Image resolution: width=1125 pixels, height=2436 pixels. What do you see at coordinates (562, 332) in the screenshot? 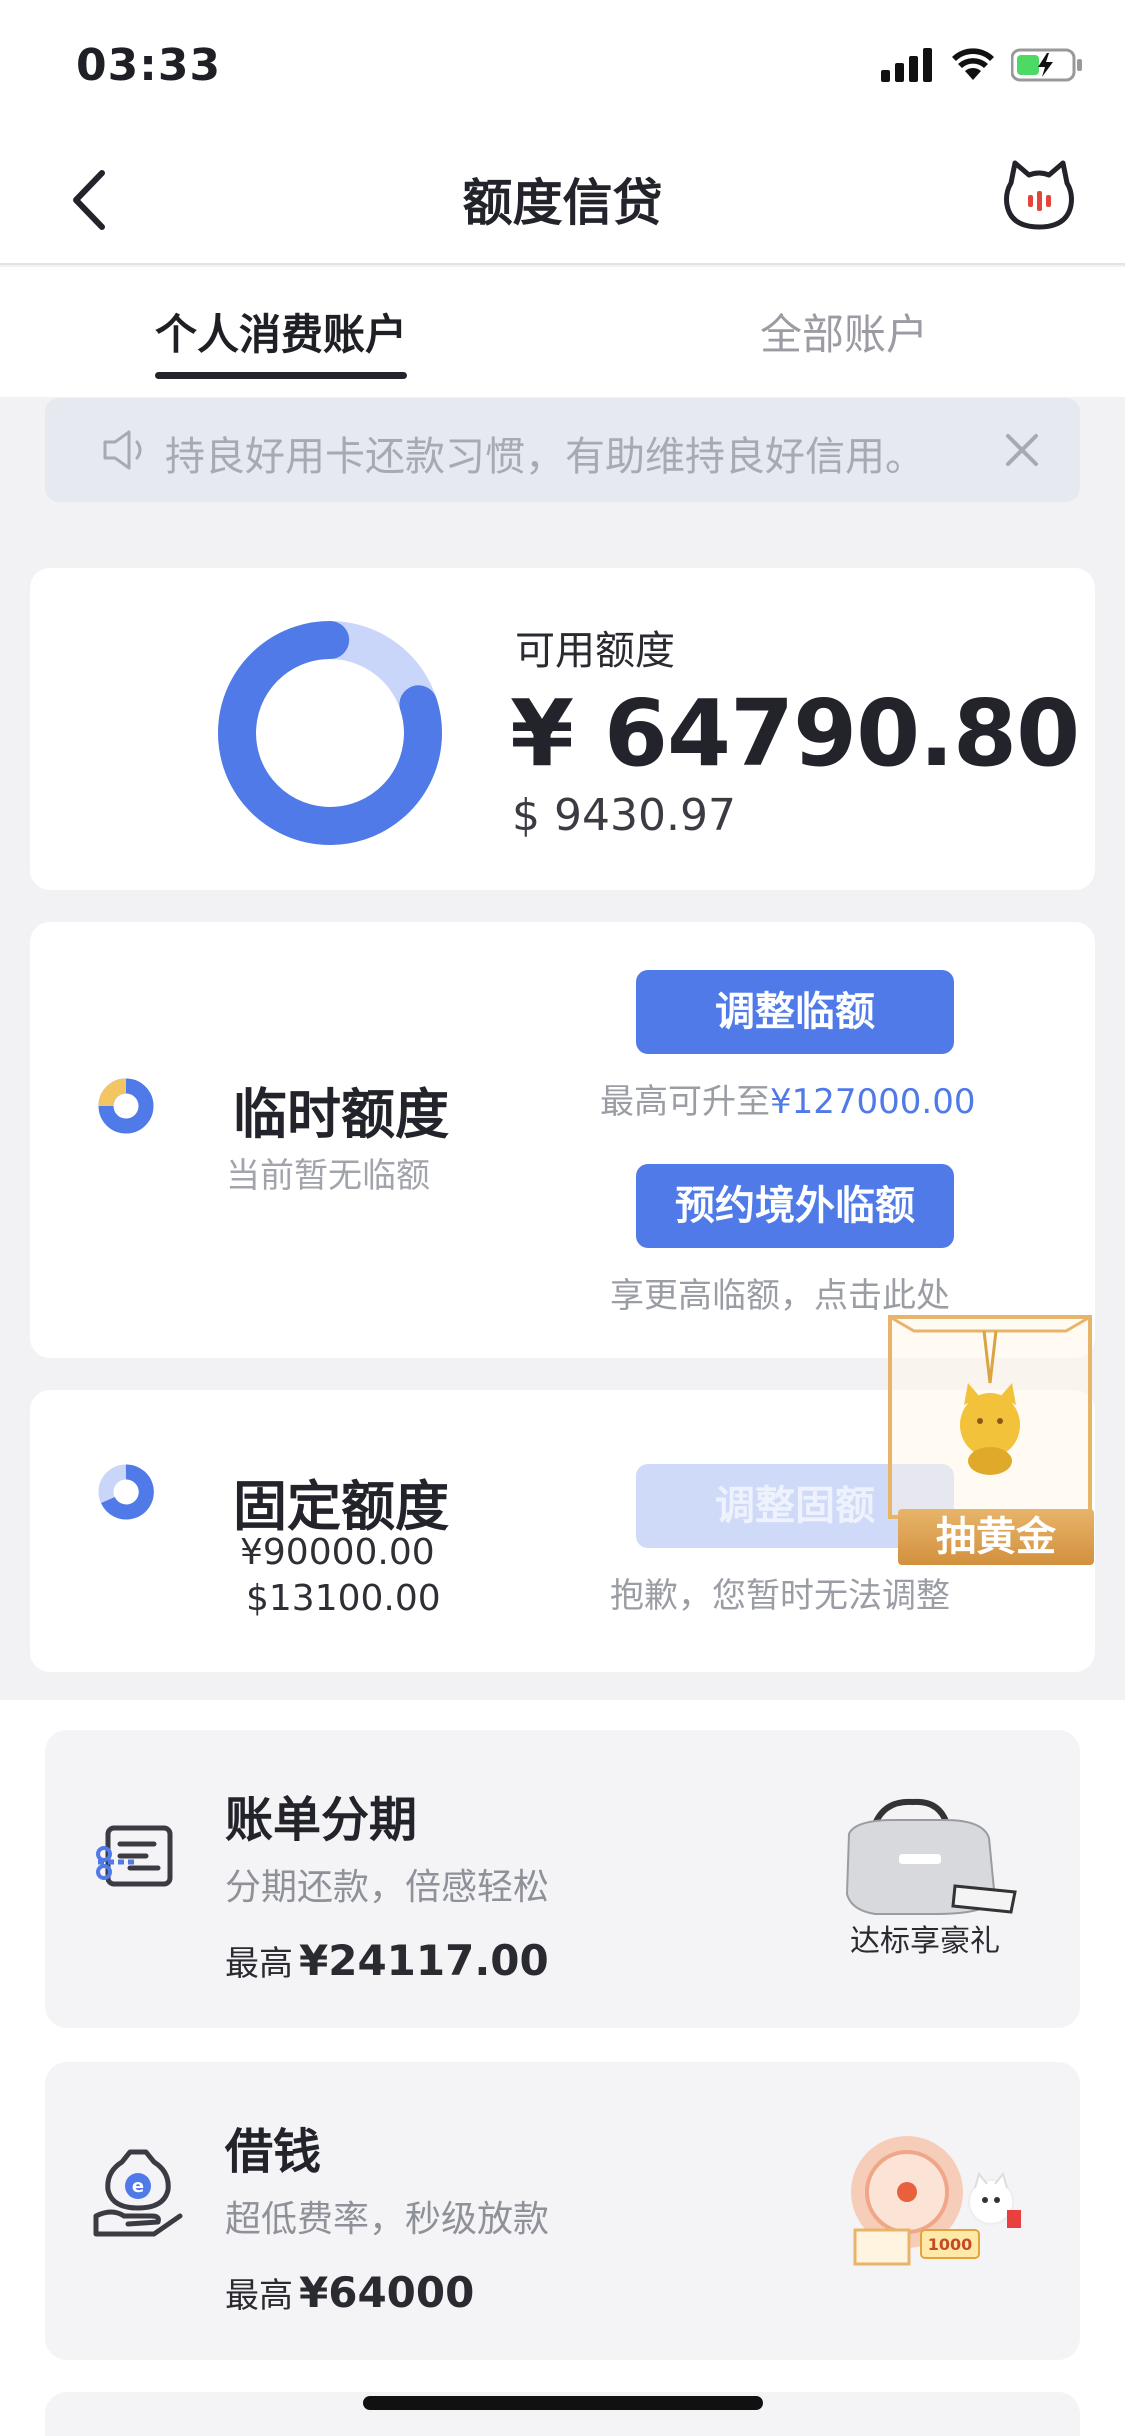
I see `account-tabs: 个人消费账户 全部账户` at bounding box center [562, 332].